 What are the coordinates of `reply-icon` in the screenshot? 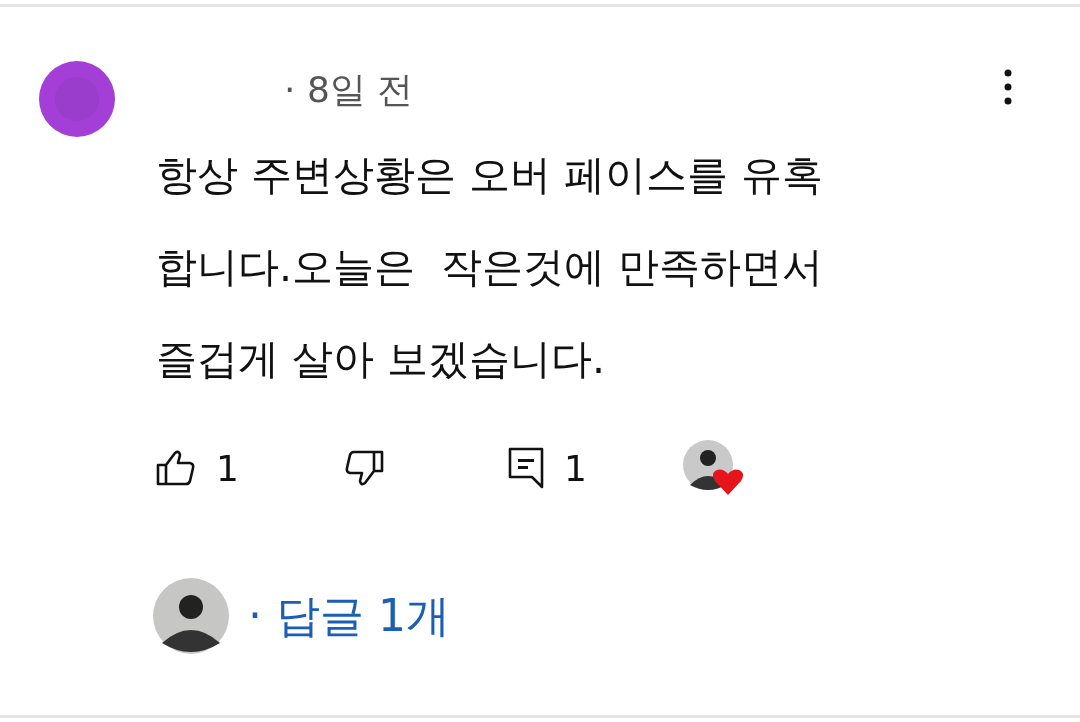 It's located at (525, 468).